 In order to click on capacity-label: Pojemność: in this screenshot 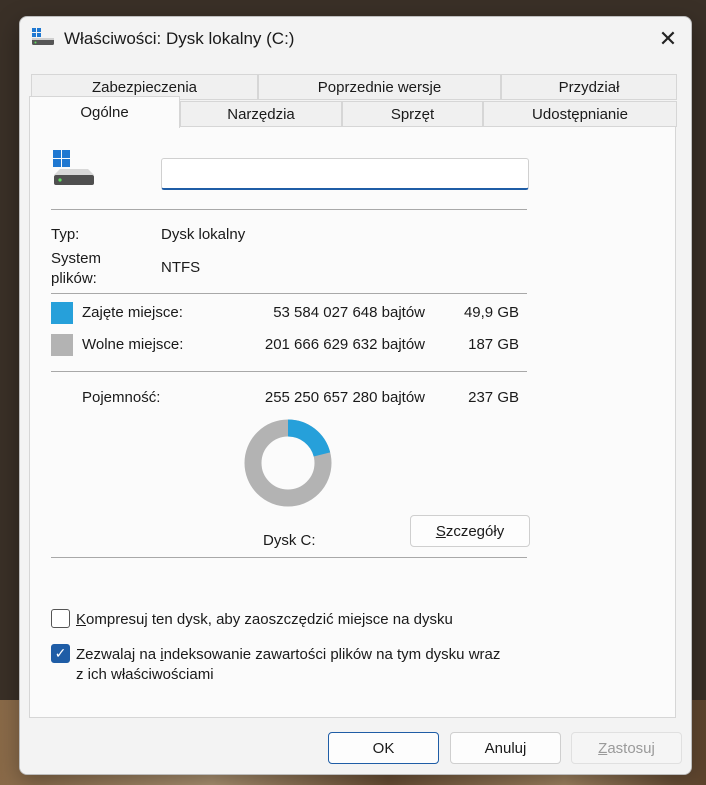, I will do `click(121, 397)`.